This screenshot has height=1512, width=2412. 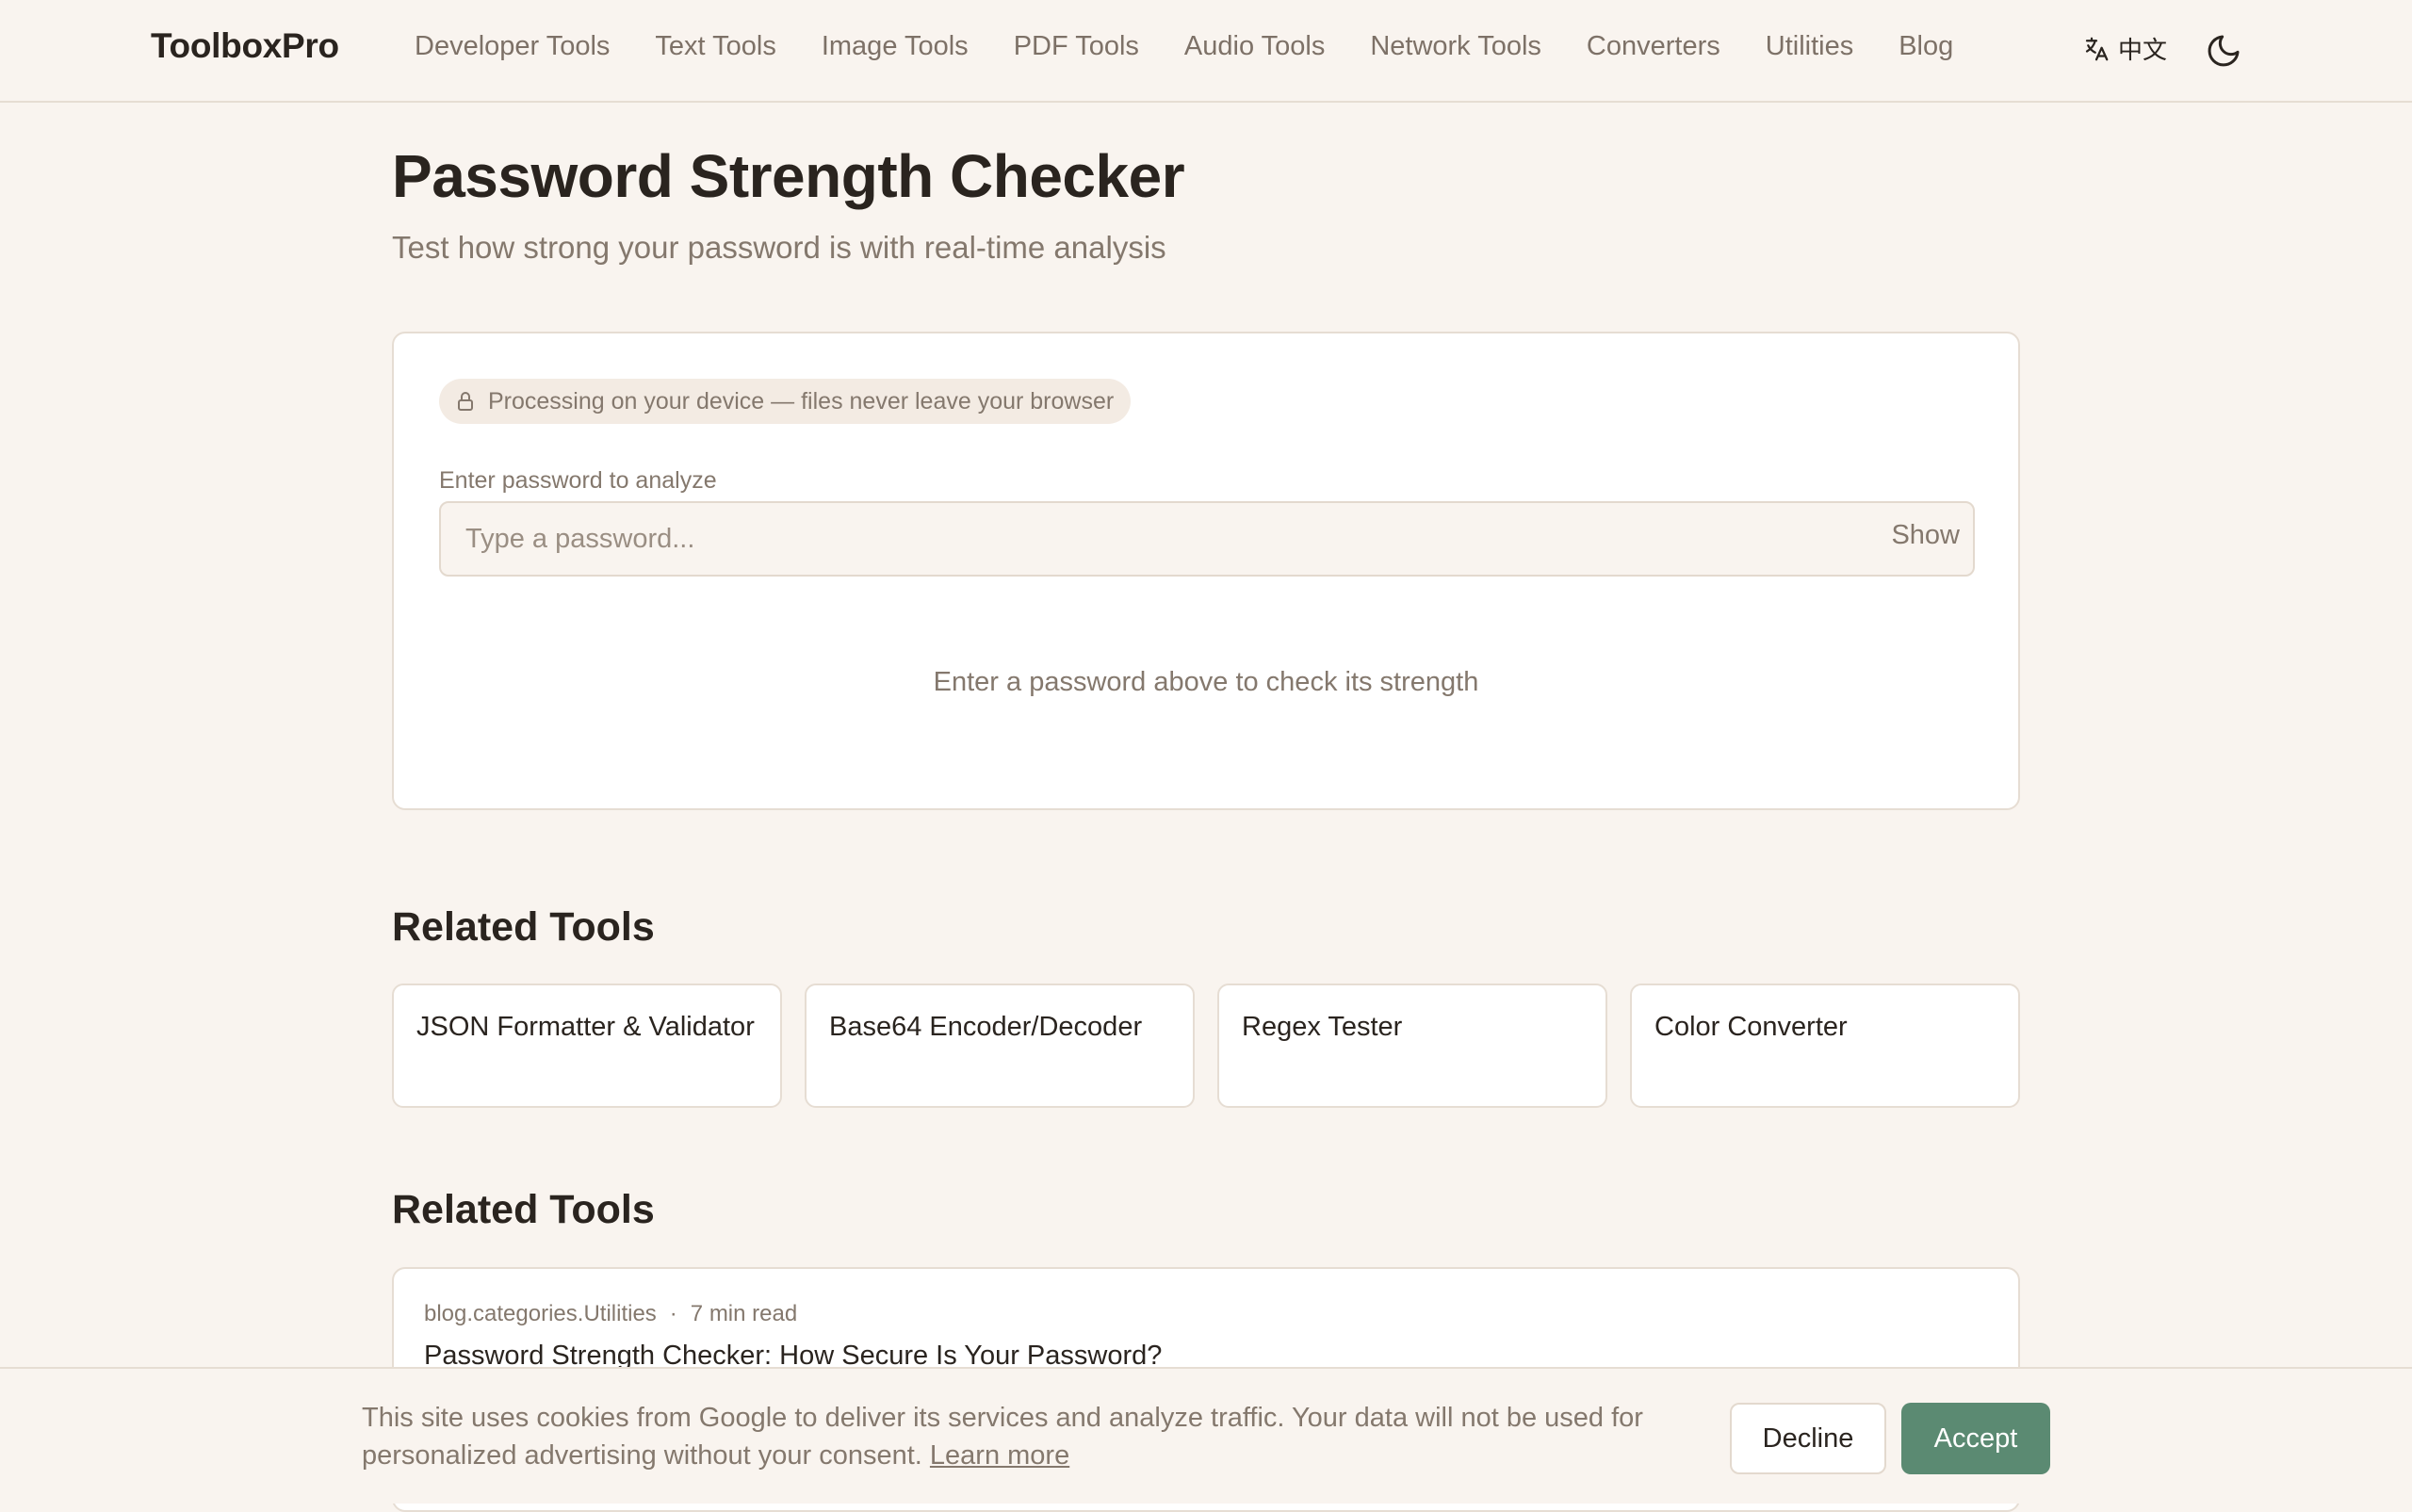 I want to click on page-title: Password Strength Checker, so click(x=788, y=176).